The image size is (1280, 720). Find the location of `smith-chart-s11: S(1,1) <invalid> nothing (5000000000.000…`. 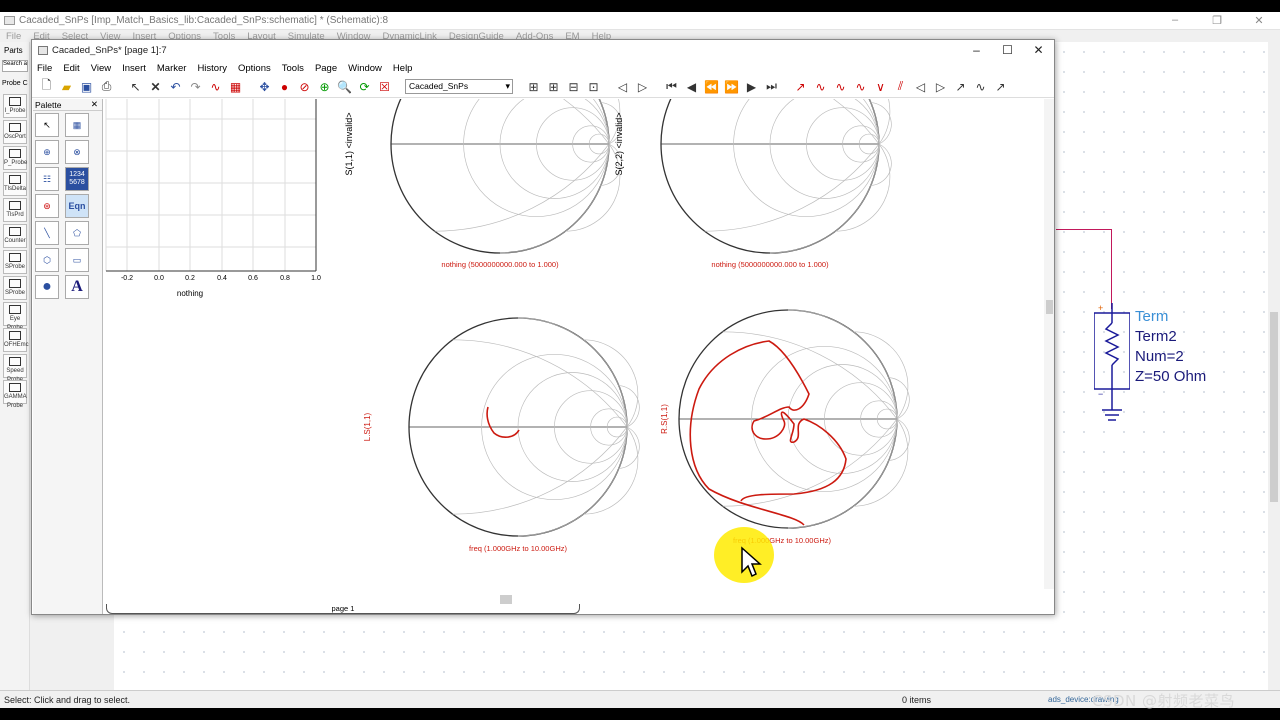

smith-chart-s11: S(1,1) <invalid> nothing (5000000000.000… is located at coordinates (483, 184).